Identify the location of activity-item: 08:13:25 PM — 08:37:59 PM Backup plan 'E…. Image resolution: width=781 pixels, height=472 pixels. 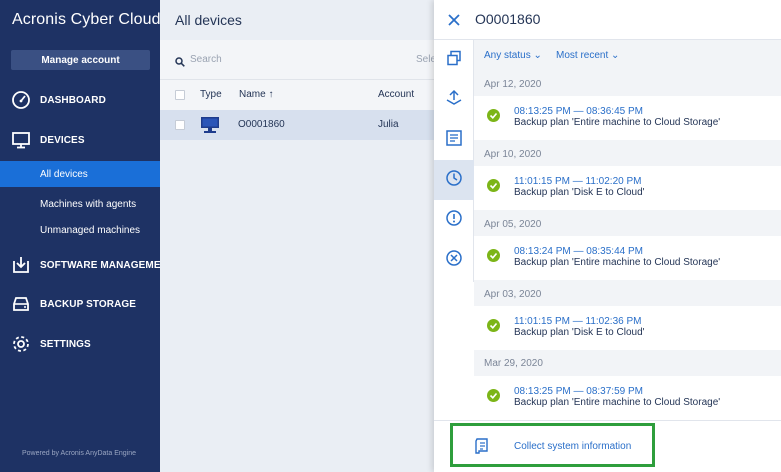
(627, 398).